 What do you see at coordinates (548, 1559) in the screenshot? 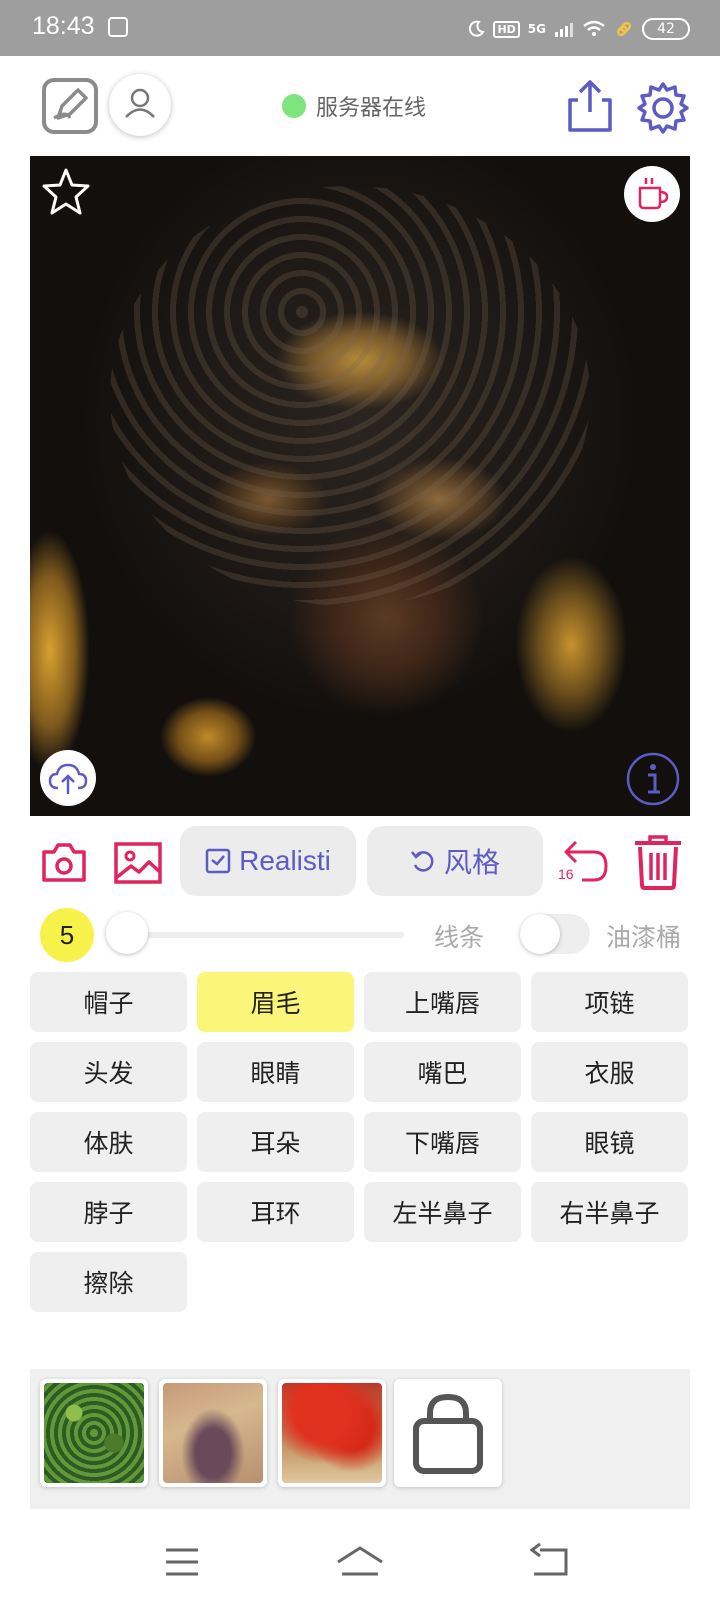
I see `back-icon` at bounding box center [548, 1559].